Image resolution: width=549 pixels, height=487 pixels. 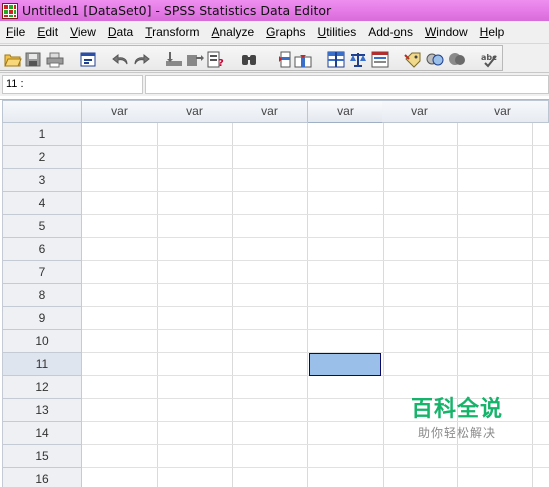 I want to click on cell-reference: 11 :, so click(x=72, y=84).